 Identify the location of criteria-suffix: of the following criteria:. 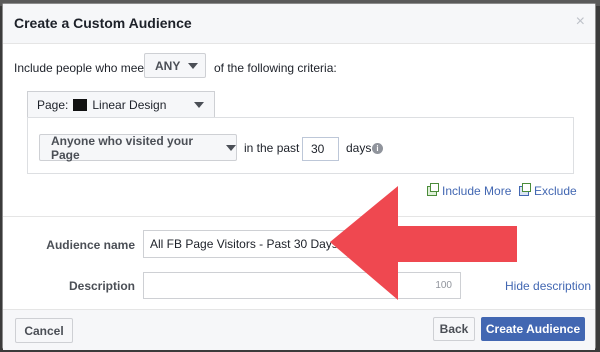
(275, 68).